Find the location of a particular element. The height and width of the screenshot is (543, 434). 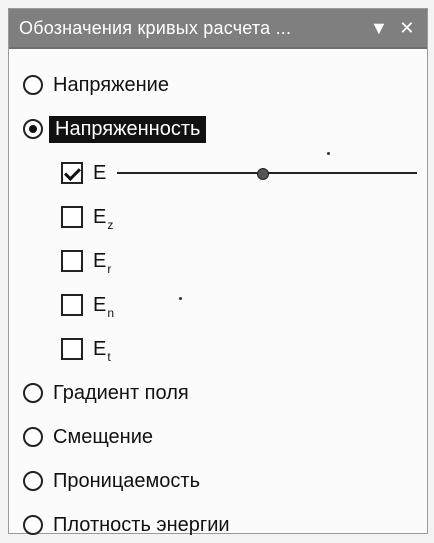

component-row-e: E is located at coordinates (239, 173).